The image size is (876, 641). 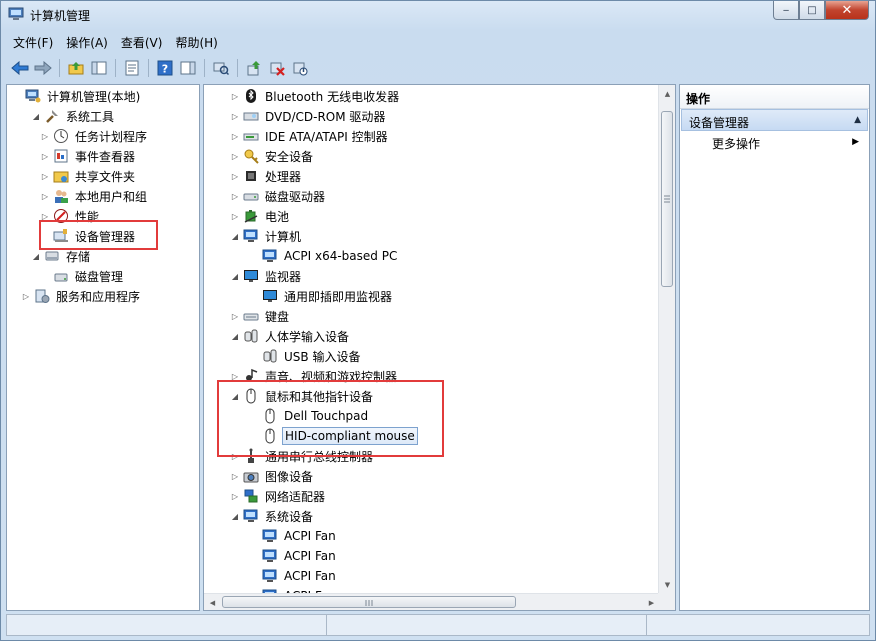 I want to click on tree-item-label: 存储, so click(x=78, y=256).